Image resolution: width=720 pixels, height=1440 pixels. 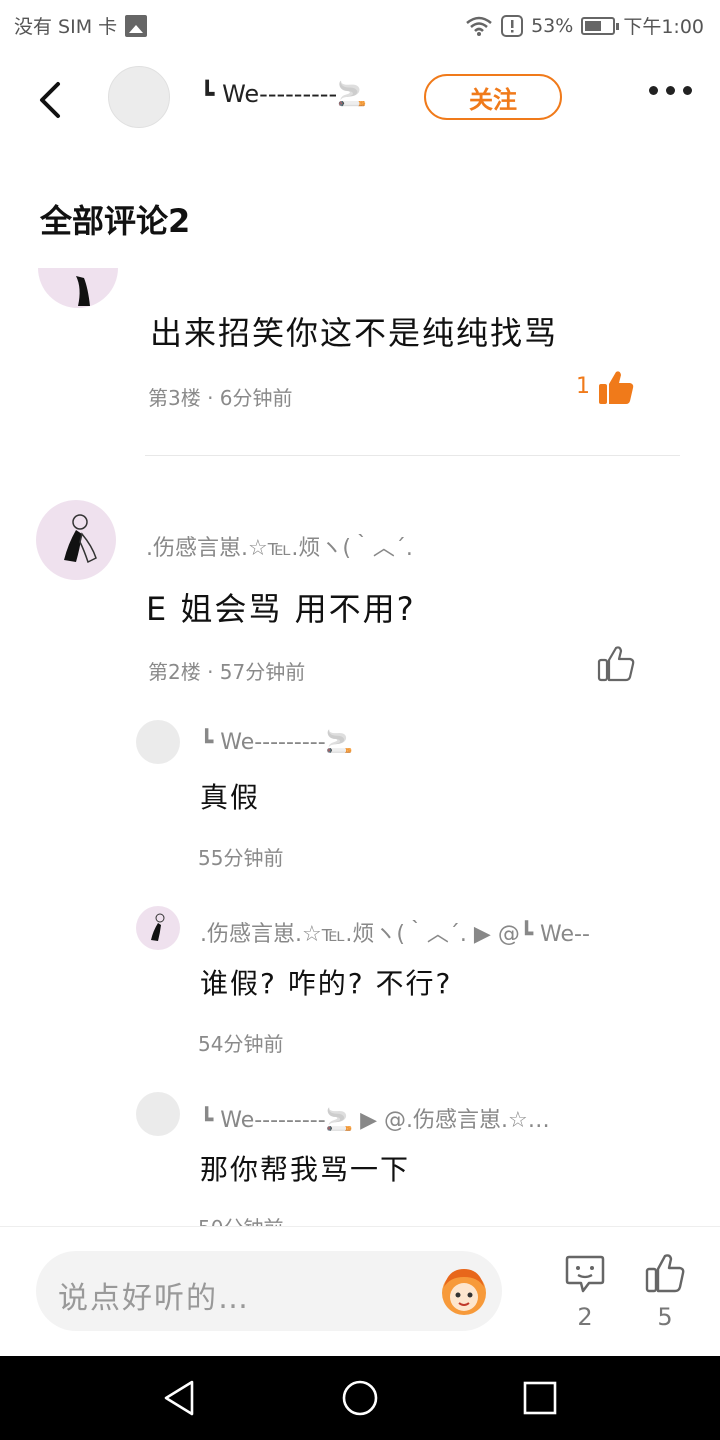 What do you see at coordinates (663, 27) in the screenshot?
I see `clock: 下午1:00` at bounding box center [663, 27].